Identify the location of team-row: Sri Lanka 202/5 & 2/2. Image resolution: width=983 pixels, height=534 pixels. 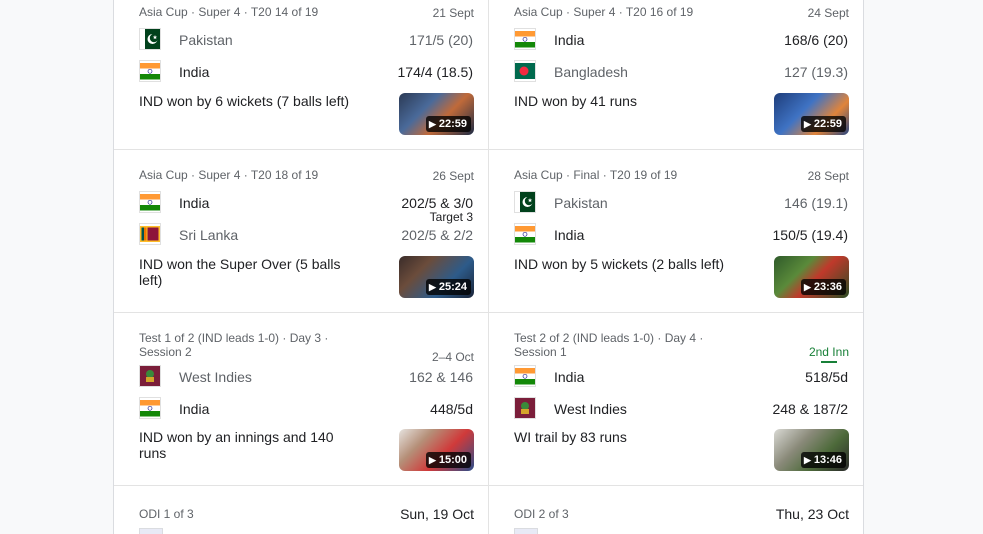
(306, 235).